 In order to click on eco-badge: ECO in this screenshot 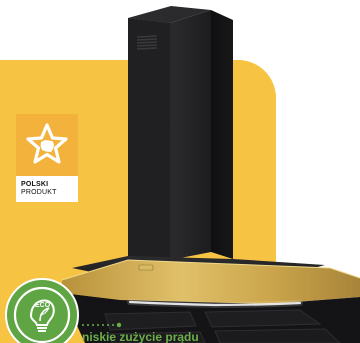, I will do `click(42, 310)`.